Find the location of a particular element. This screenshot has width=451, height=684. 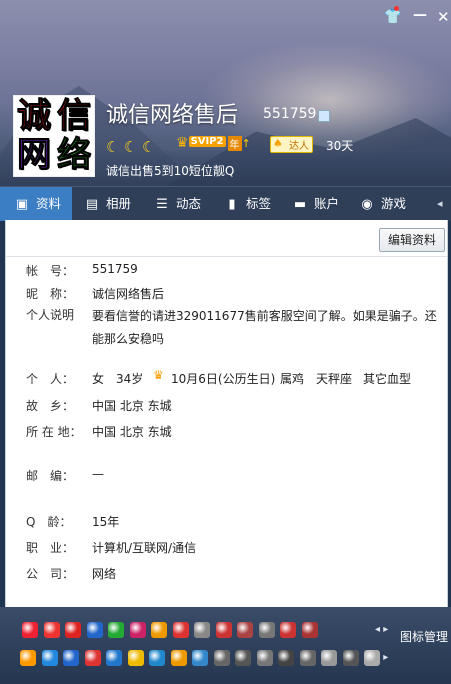

birthday-value: 10月6日(公历生日) is located at coordinates (223, 379).